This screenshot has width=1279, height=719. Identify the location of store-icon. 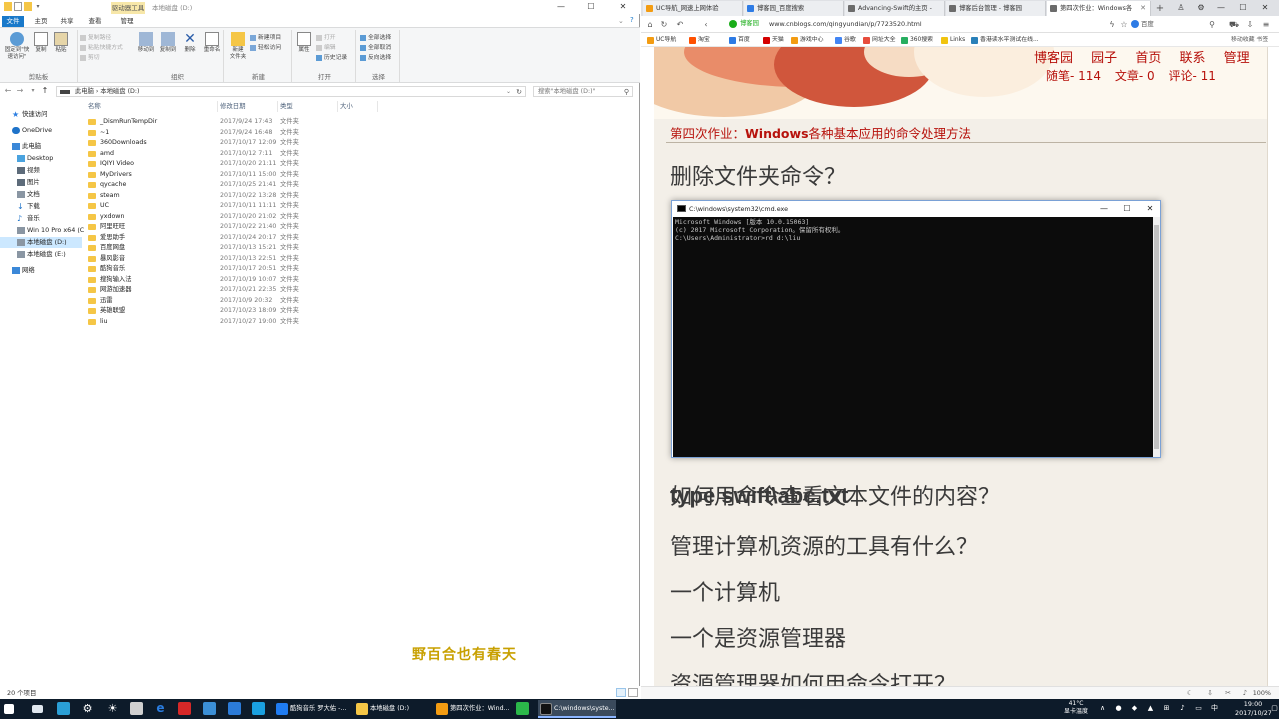
(63, 708).